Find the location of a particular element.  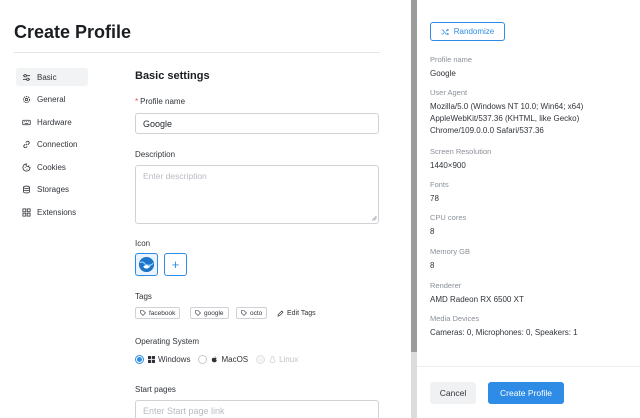

plus-icon: + is located at coordinates (175, 264).